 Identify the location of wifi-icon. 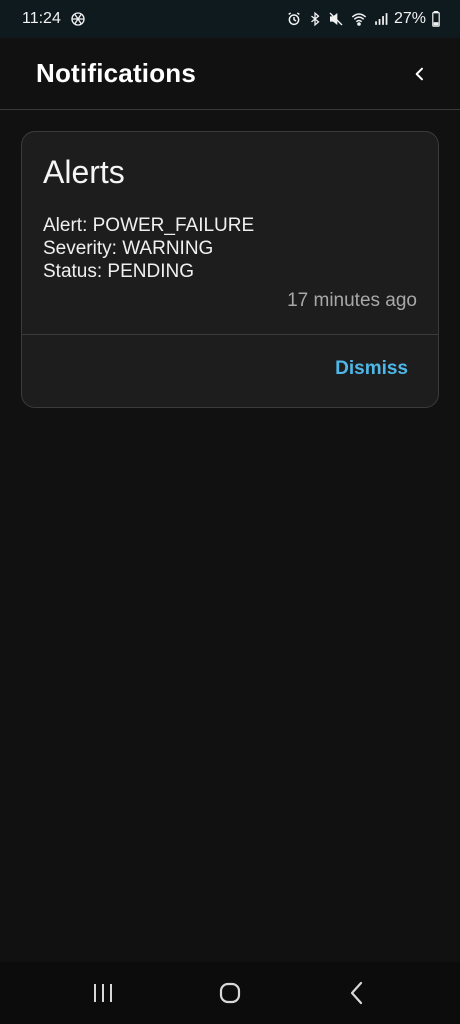
(359, 19).